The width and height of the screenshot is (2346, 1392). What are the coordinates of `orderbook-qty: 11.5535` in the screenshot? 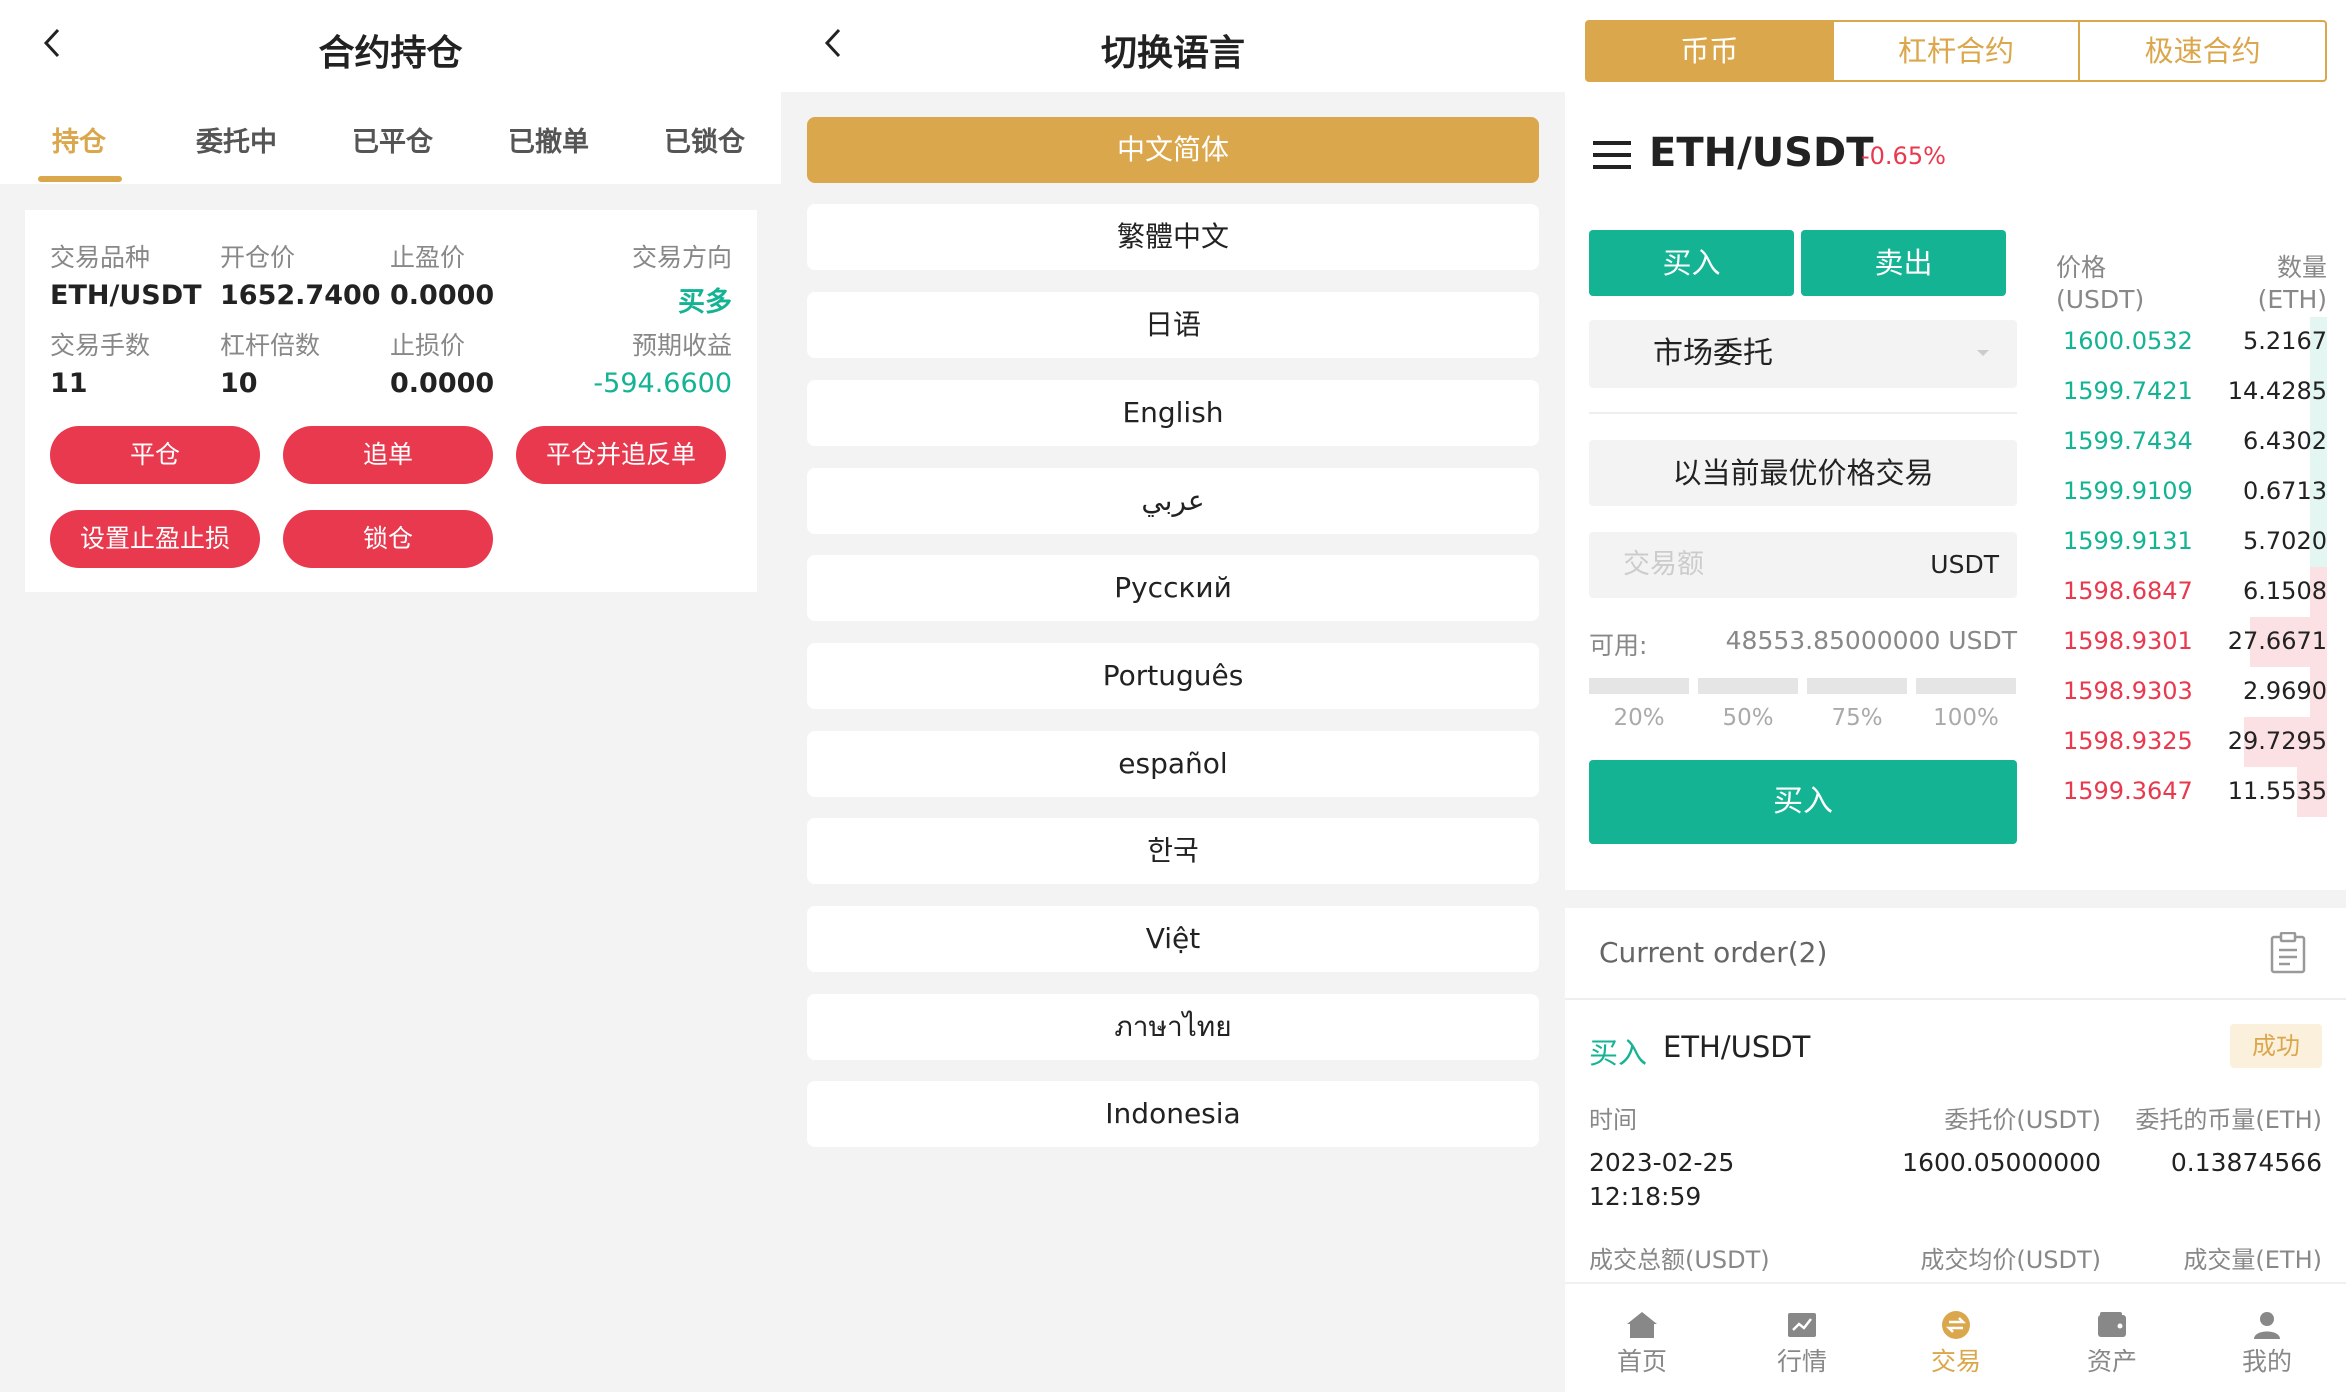 It's located at (2277, 791).